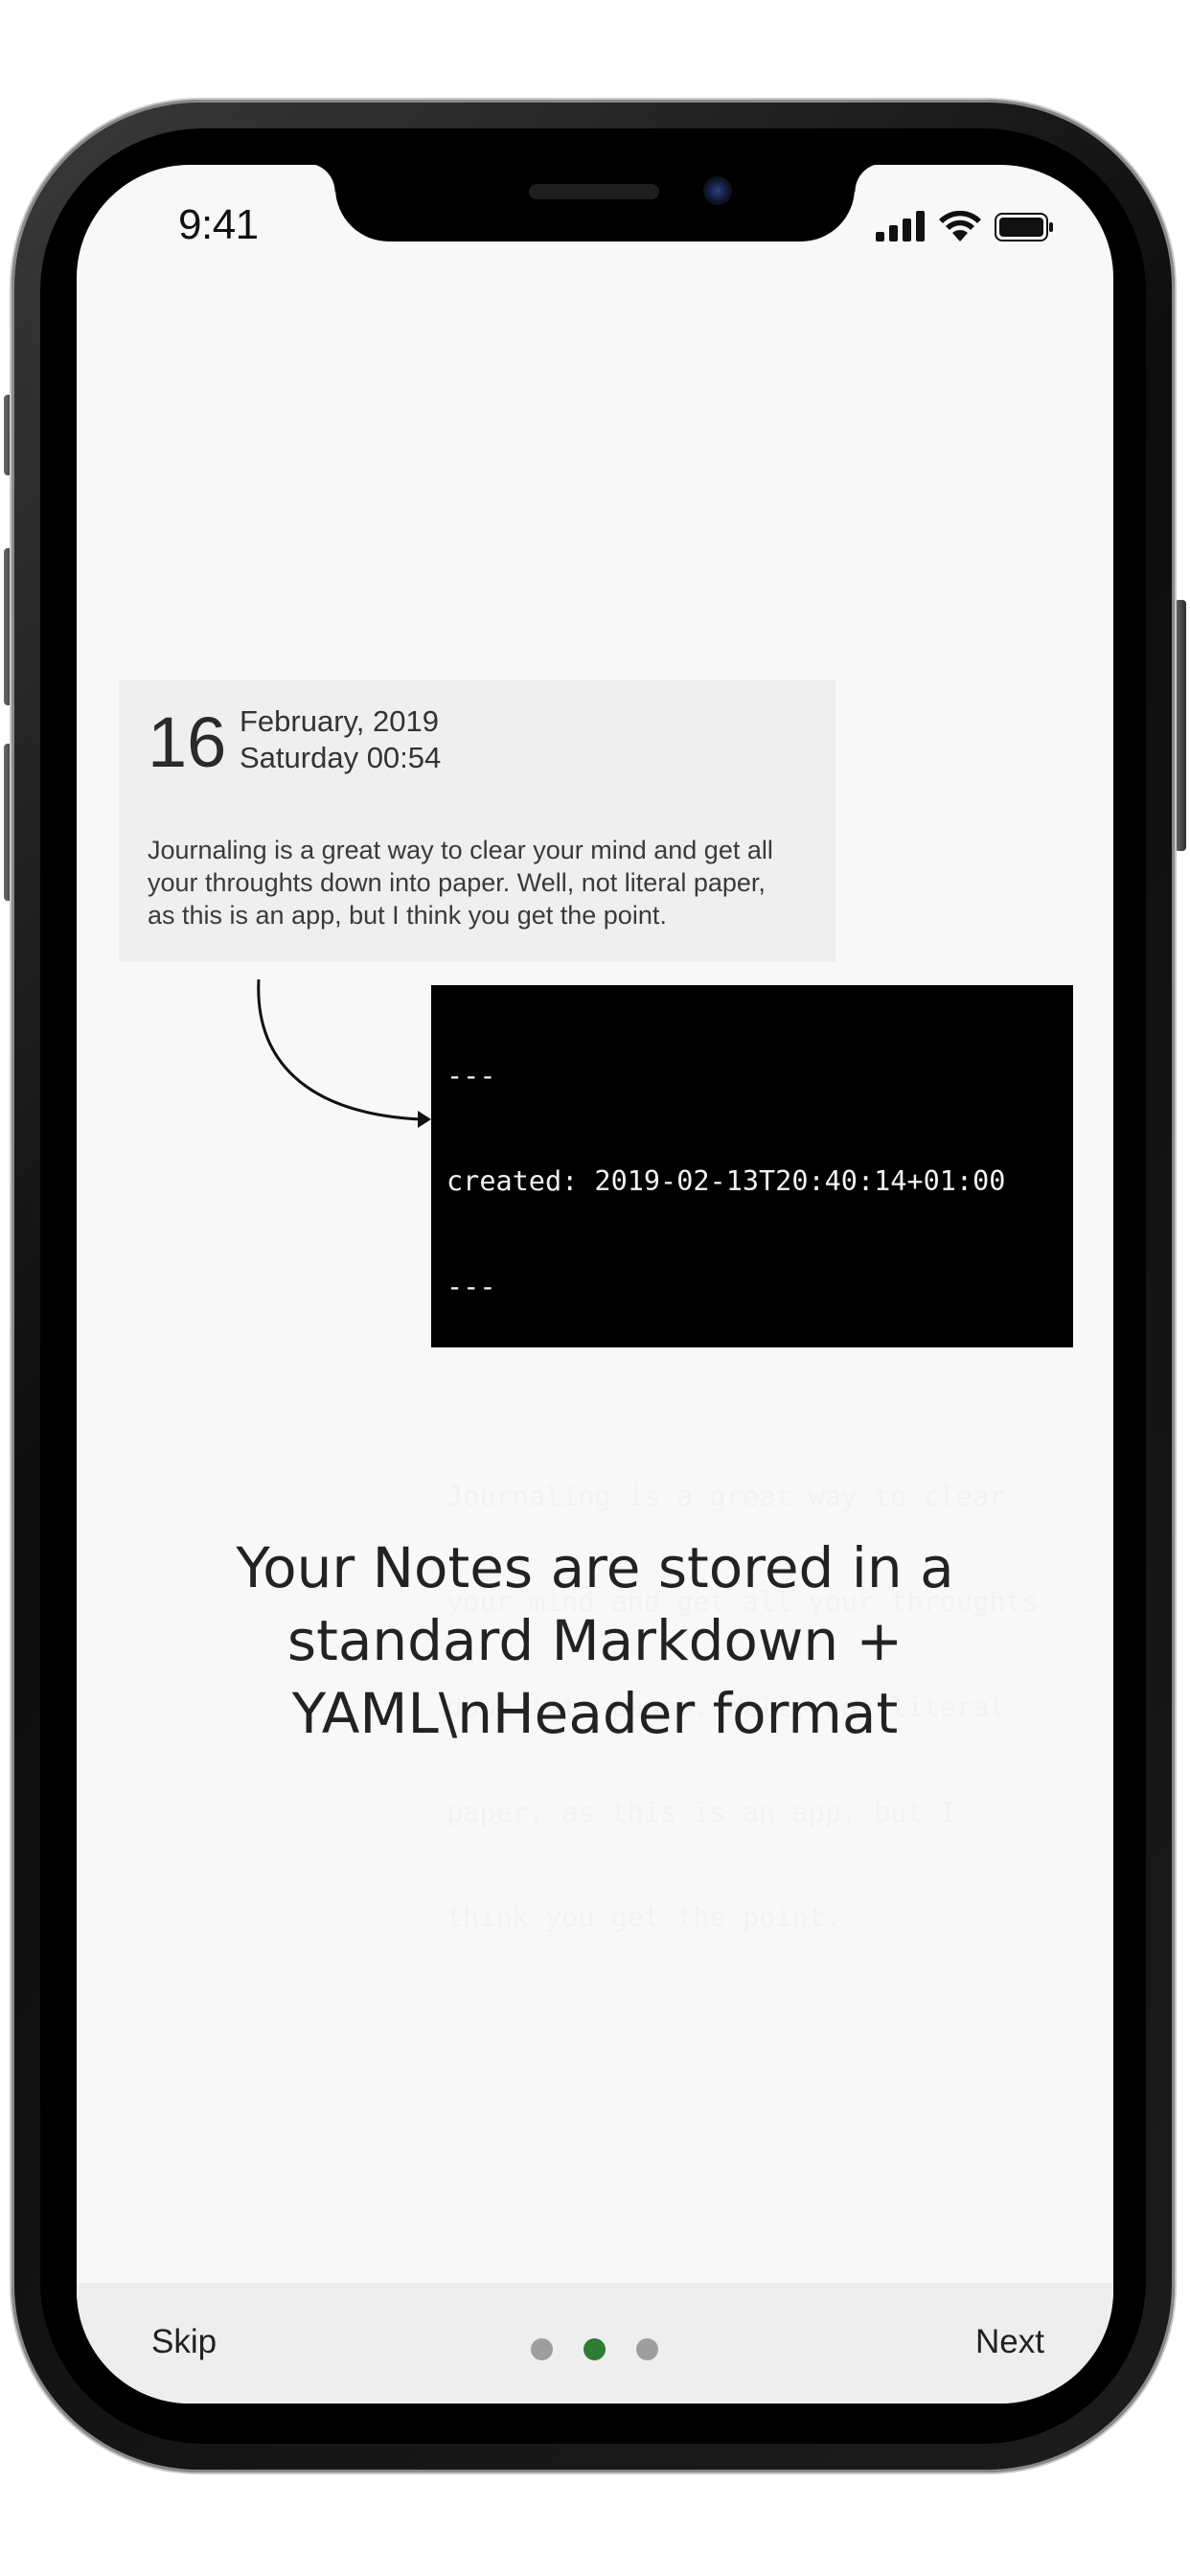 Image resolution: width=1190 pixels, height=2576 pixels. I want to click on status-icons, so click(965, 226).